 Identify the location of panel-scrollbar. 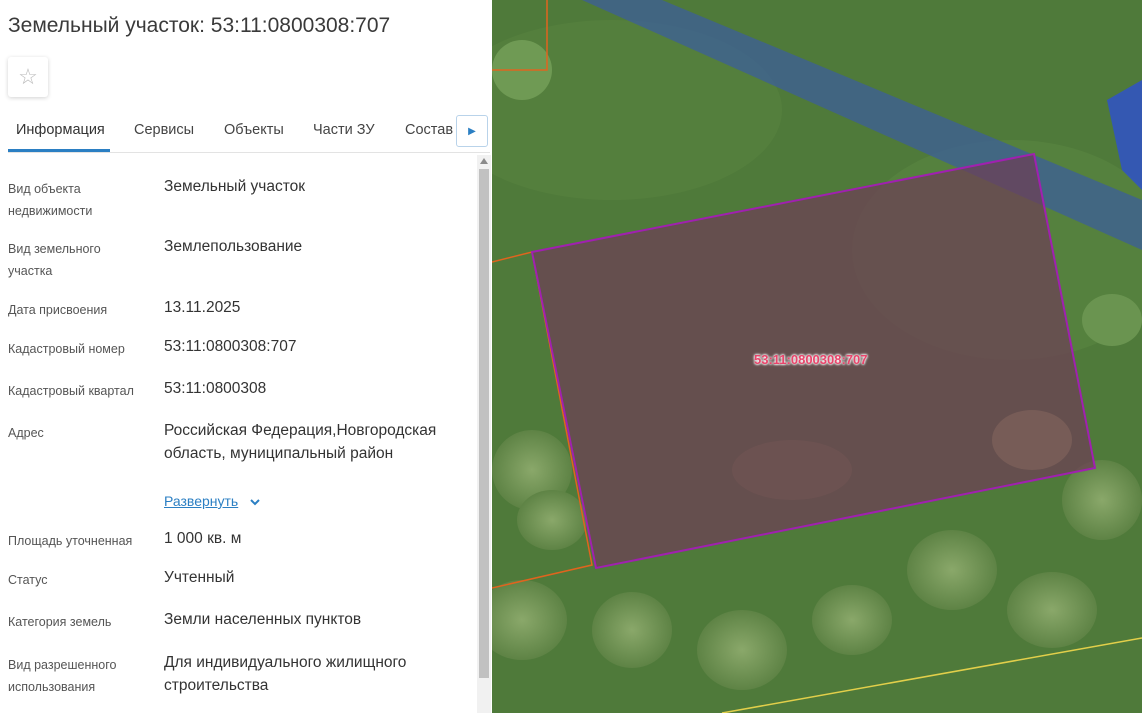
(484, 434).